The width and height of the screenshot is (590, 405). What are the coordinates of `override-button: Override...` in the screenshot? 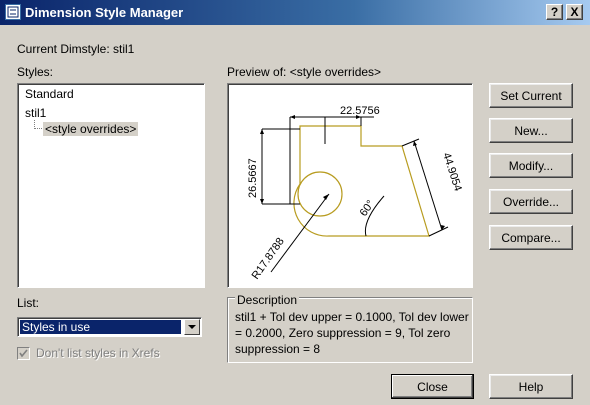 It's located at (531, 201).